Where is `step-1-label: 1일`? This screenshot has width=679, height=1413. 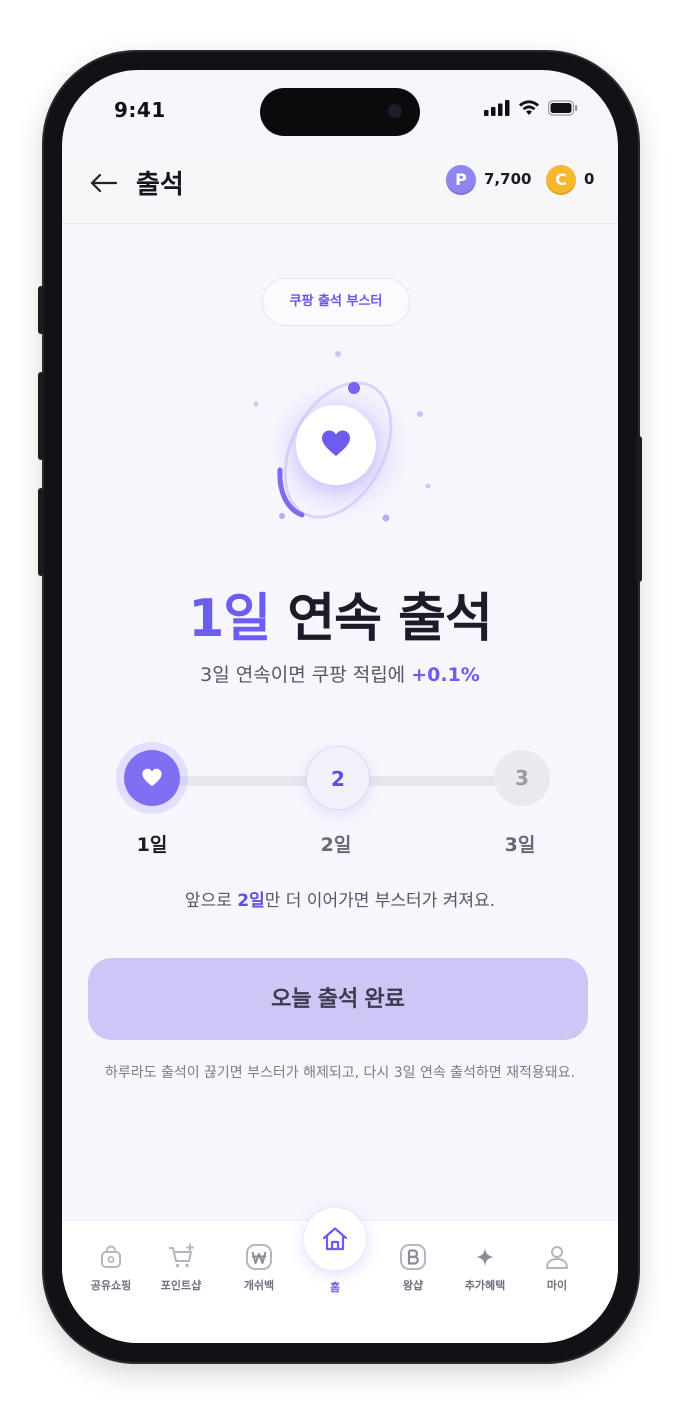 step-1-label: 1일 is located at coordinates (152, 845).